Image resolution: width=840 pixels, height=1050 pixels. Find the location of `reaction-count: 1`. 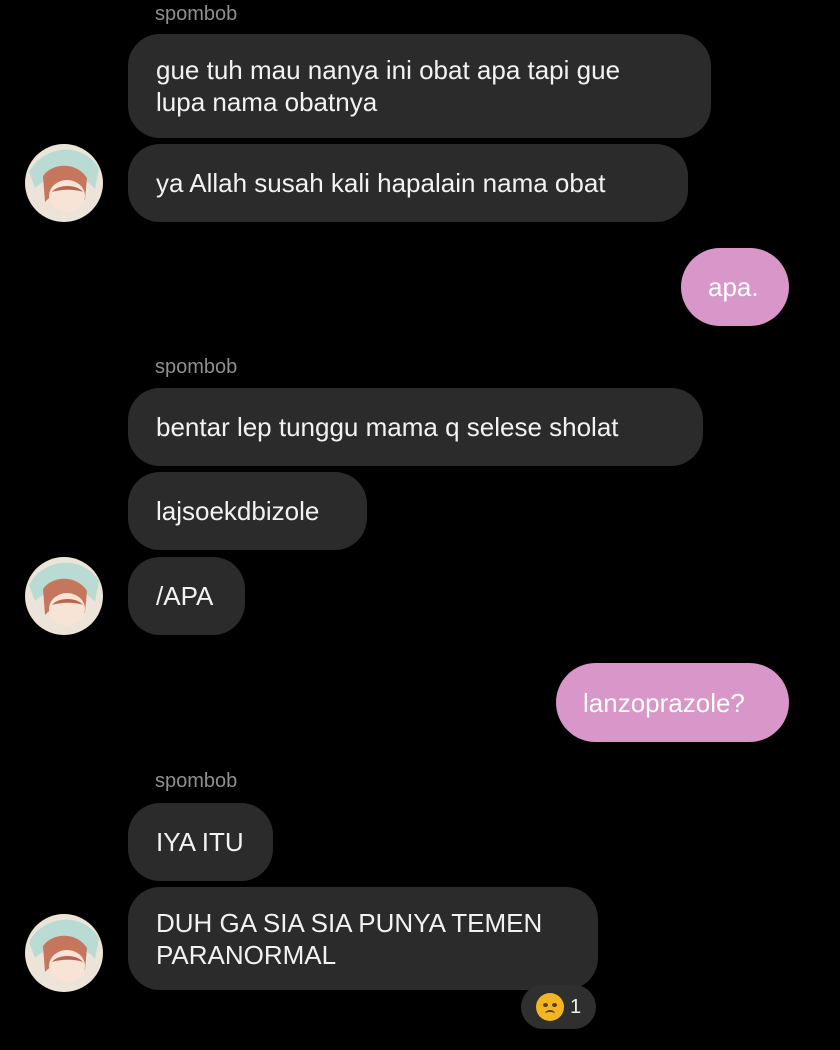

reaction-count: 1 is located at coordinates (575, 1006).